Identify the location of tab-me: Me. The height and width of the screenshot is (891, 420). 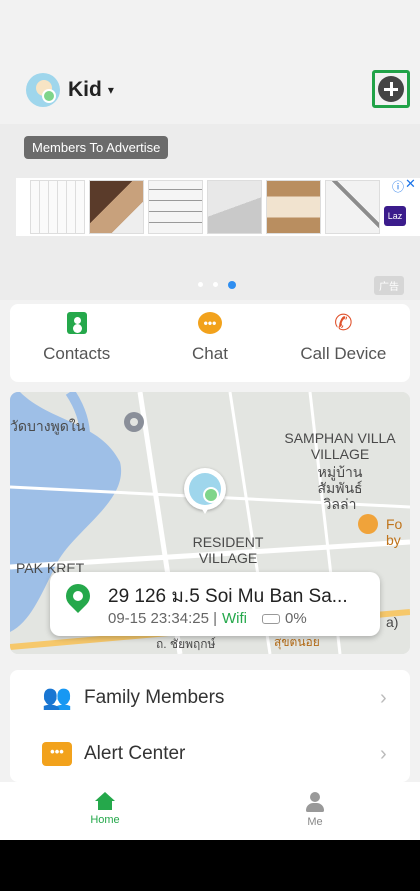
(315, 811).